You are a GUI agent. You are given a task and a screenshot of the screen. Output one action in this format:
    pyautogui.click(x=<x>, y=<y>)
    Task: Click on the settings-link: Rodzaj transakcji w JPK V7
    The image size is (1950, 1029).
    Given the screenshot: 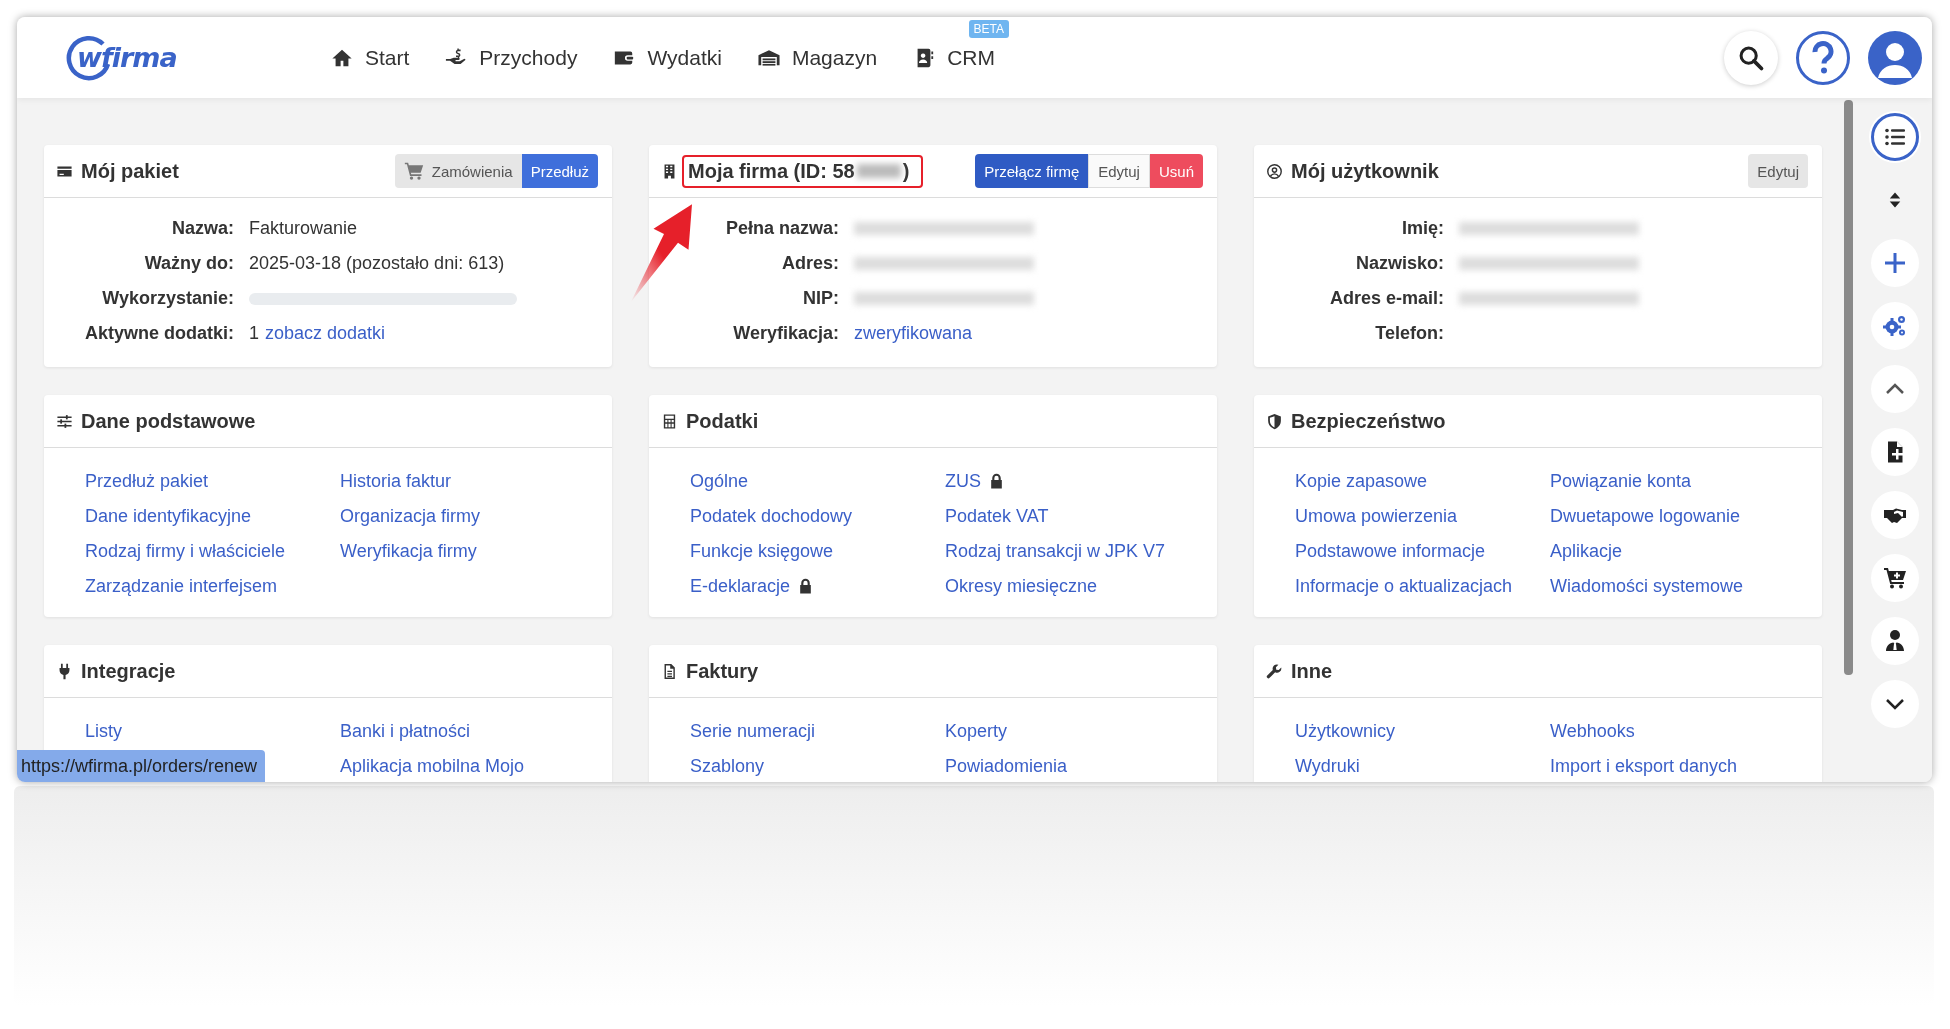 What is the action you would take?
    pyautogui.click(x=1055, y=551)
    